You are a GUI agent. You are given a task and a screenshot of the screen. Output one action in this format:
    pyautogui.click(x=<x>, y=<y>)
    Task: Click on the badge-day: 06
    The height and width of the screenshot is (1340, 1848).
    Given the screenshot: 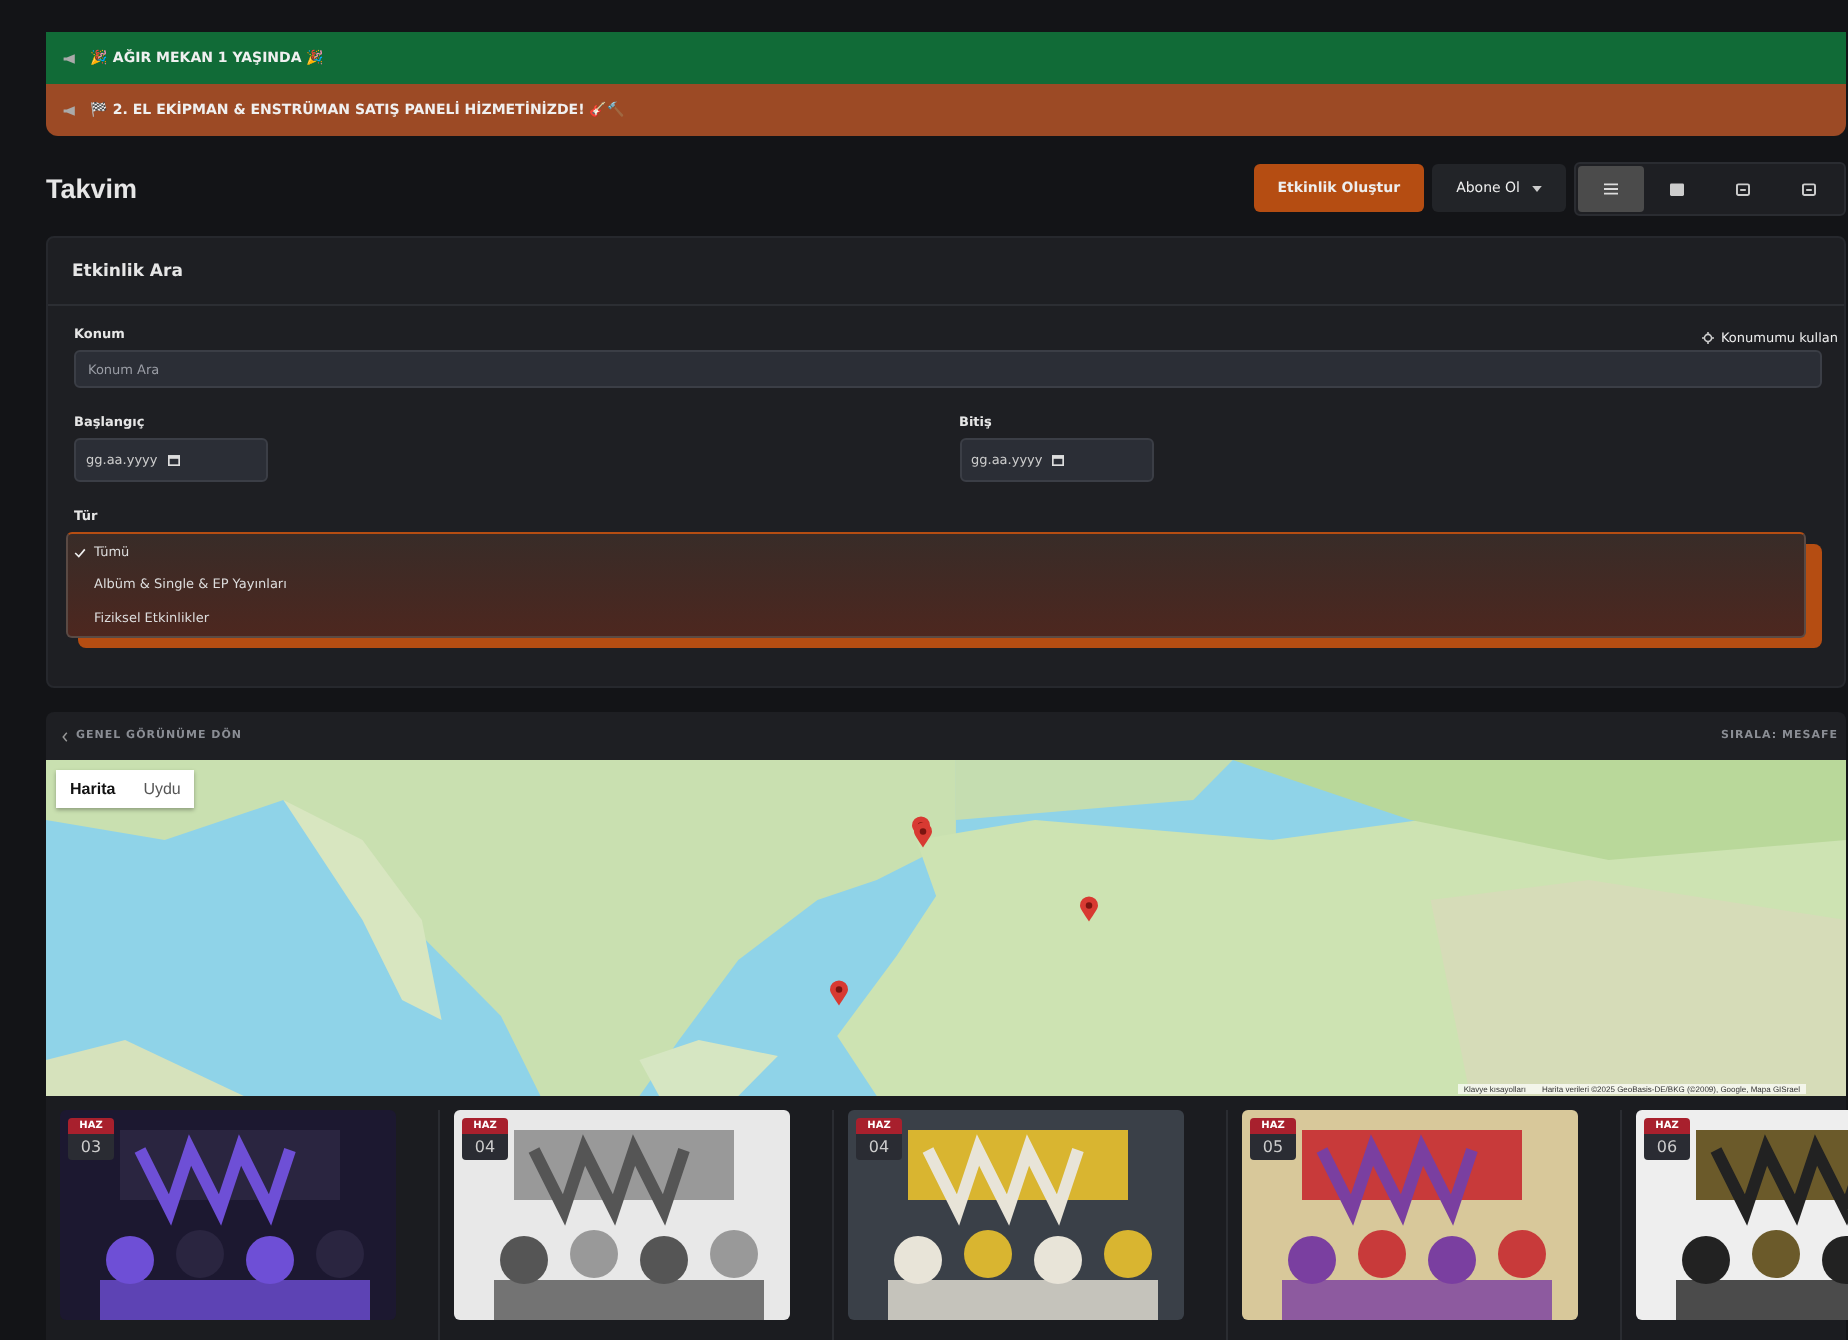 What is the action you would take?
    pyautogui.click(x=1667, y=1147)
    